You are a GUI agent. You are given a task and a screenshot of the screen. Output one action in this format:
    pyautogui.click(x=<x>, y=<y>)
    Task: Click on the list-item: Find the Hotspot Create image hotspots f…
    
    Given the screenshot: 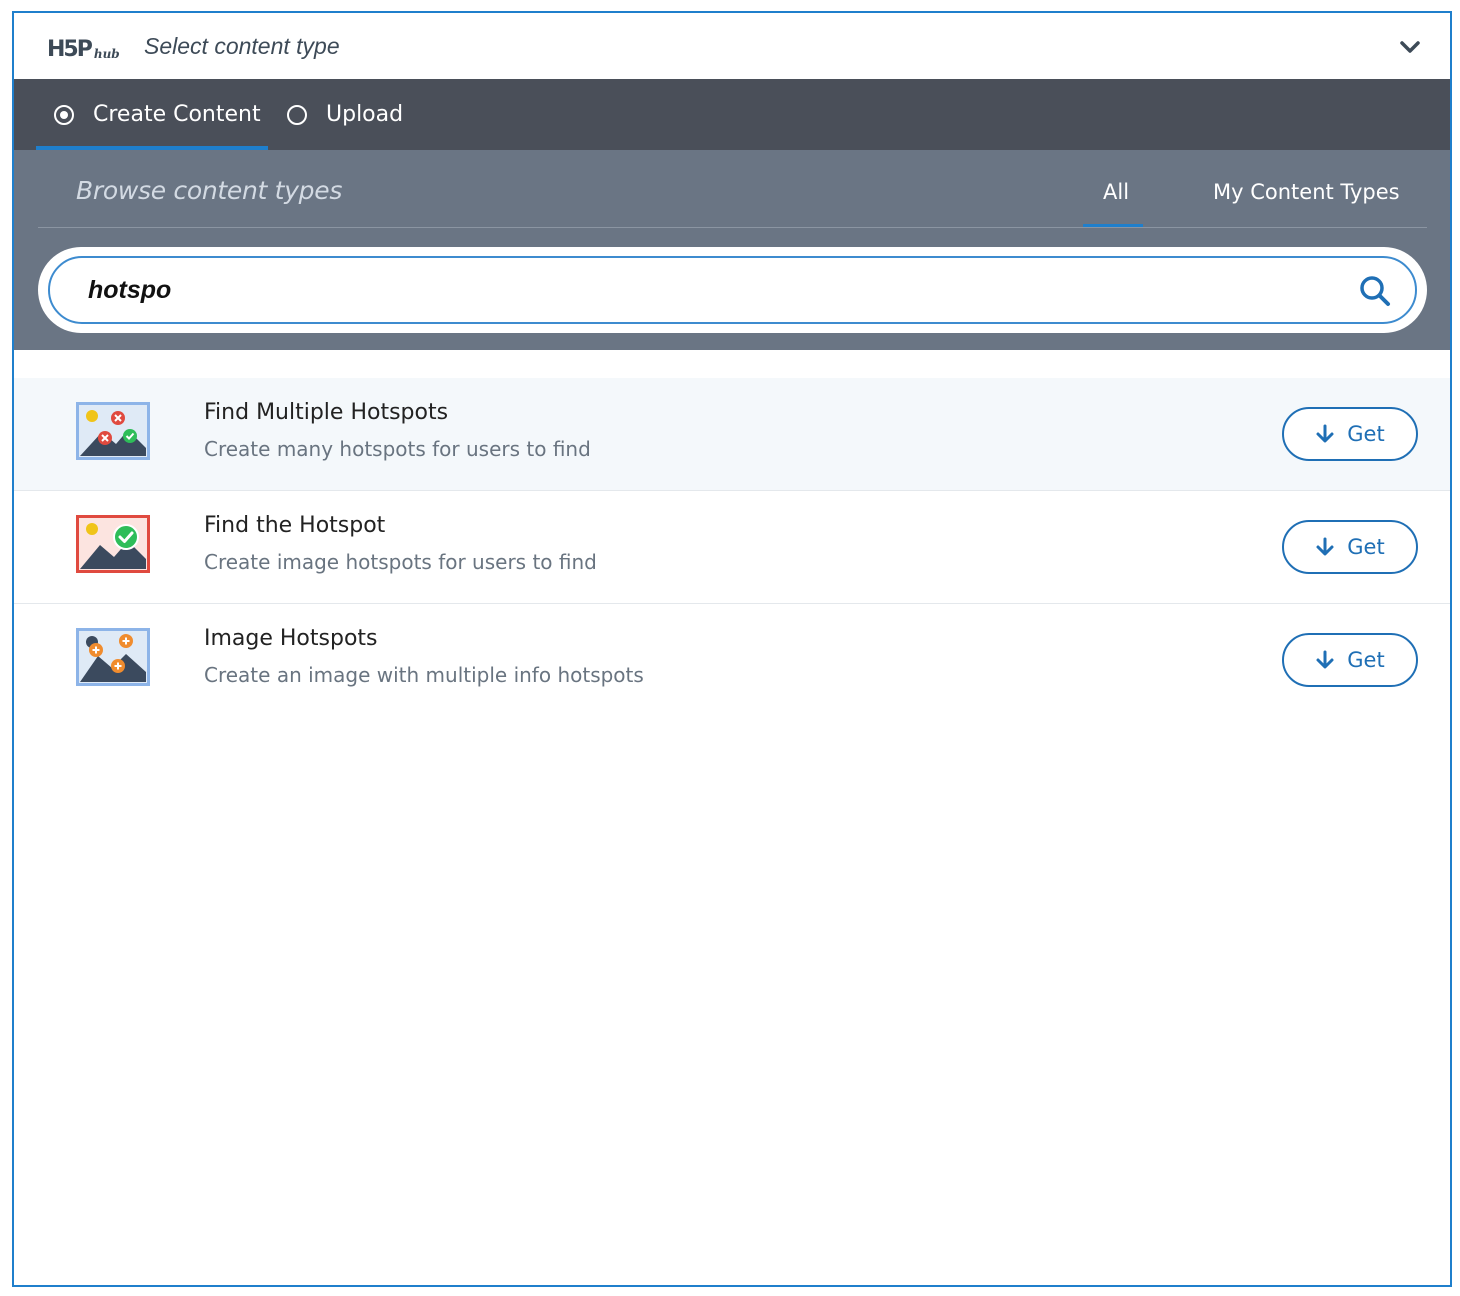 What is the action you would take?
    pyautogui.click(x=732, y=547)
    